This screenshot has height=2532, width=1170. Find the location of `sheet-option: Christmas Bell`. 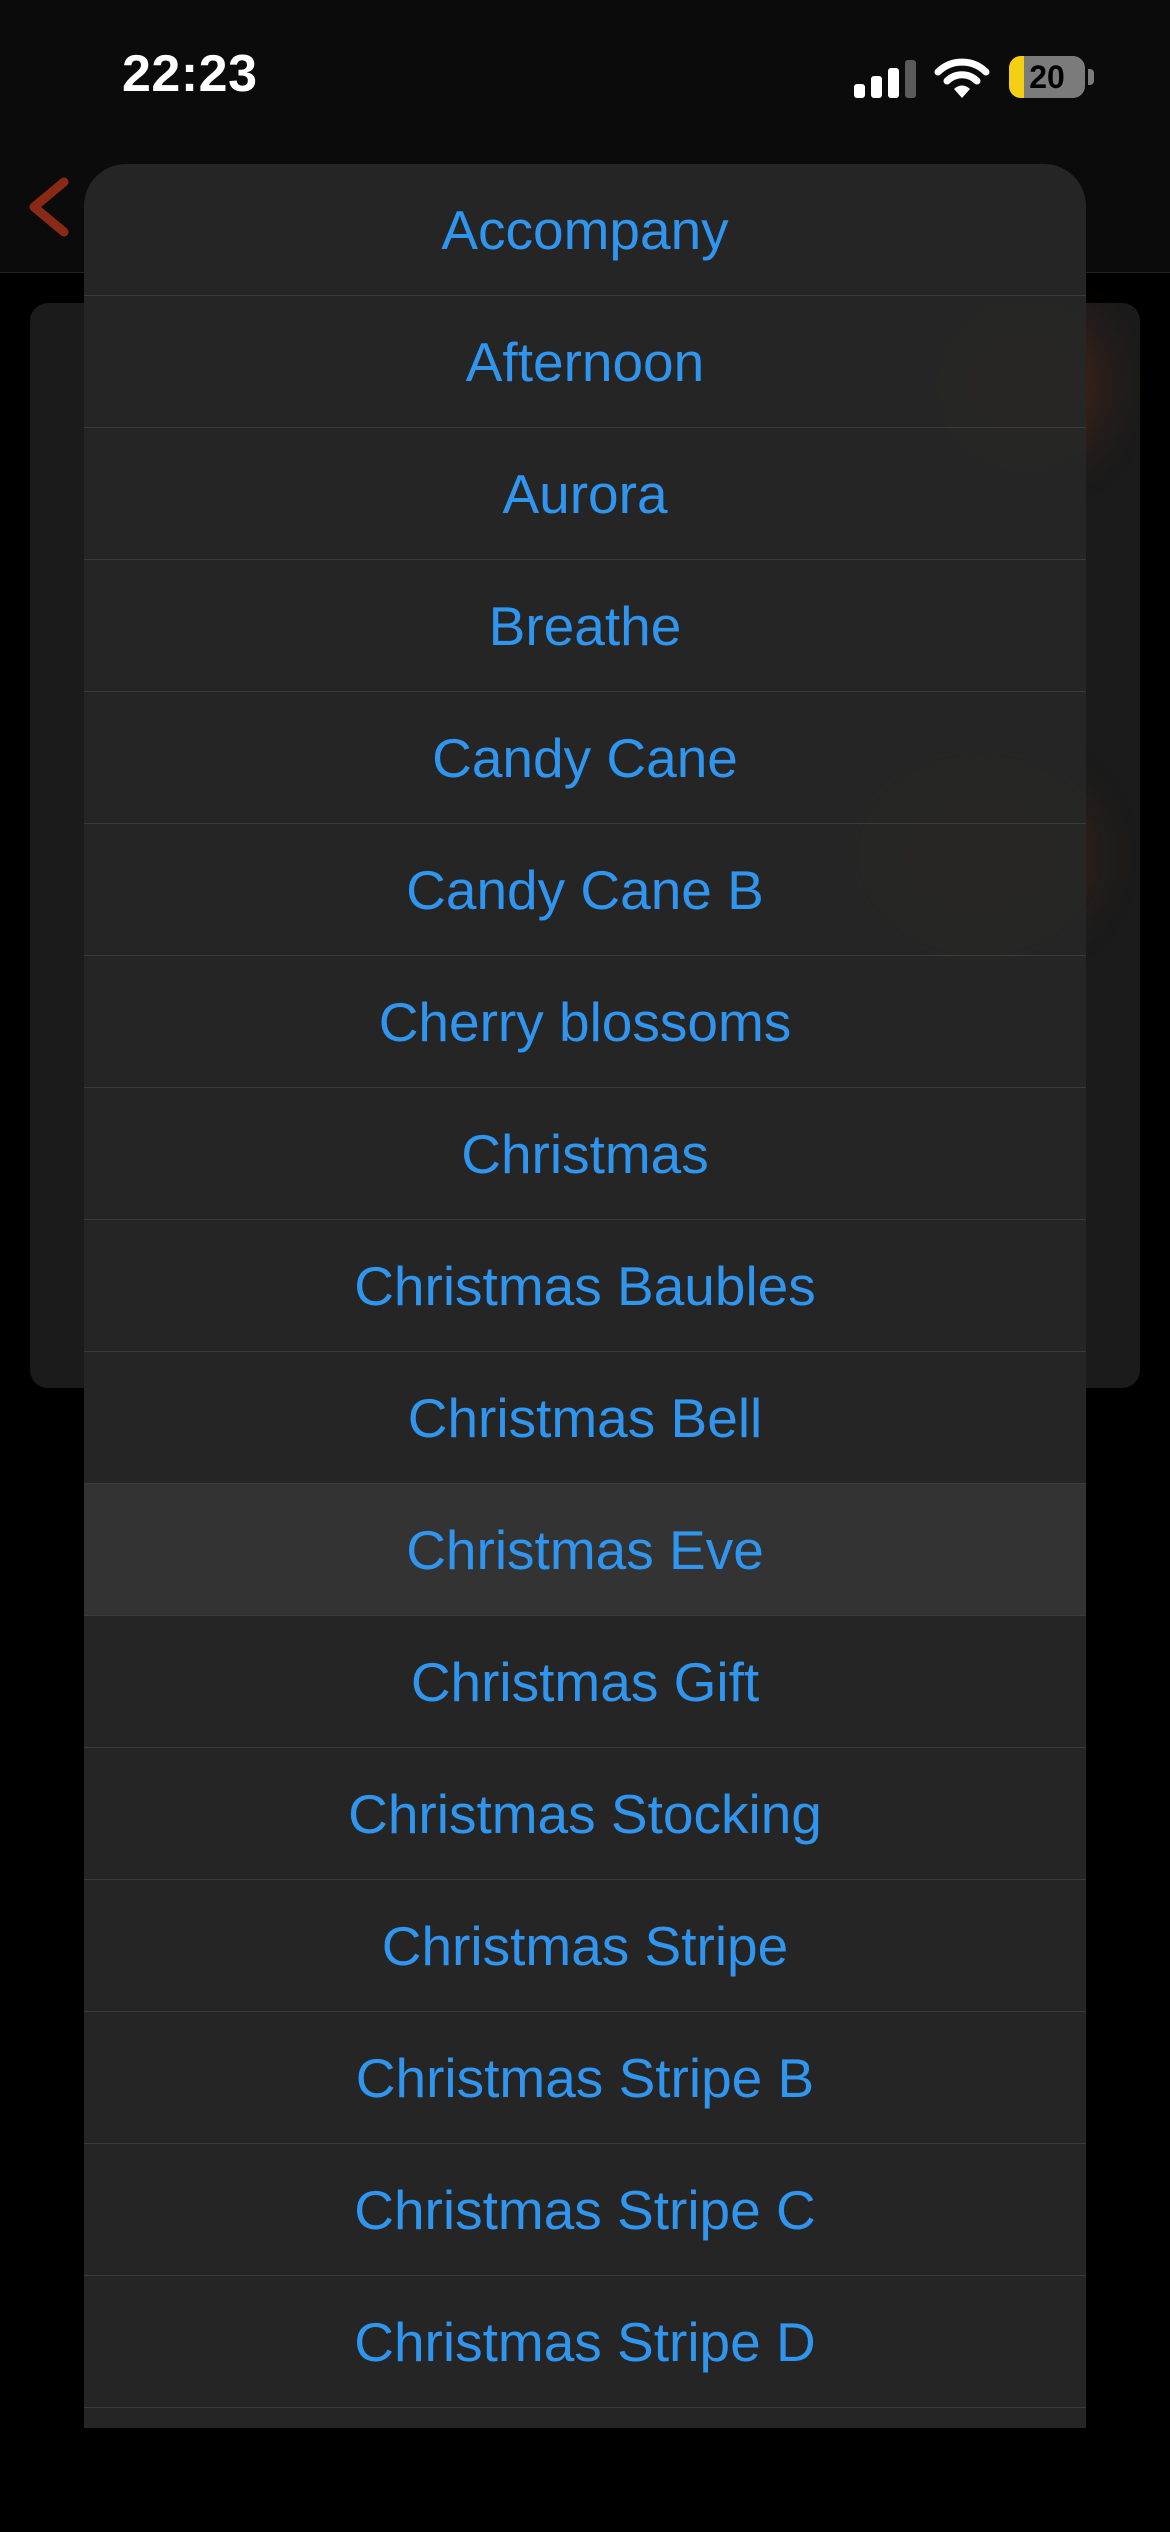

sheet-option: Christmas Bell is located at coordinates (585, 1418).